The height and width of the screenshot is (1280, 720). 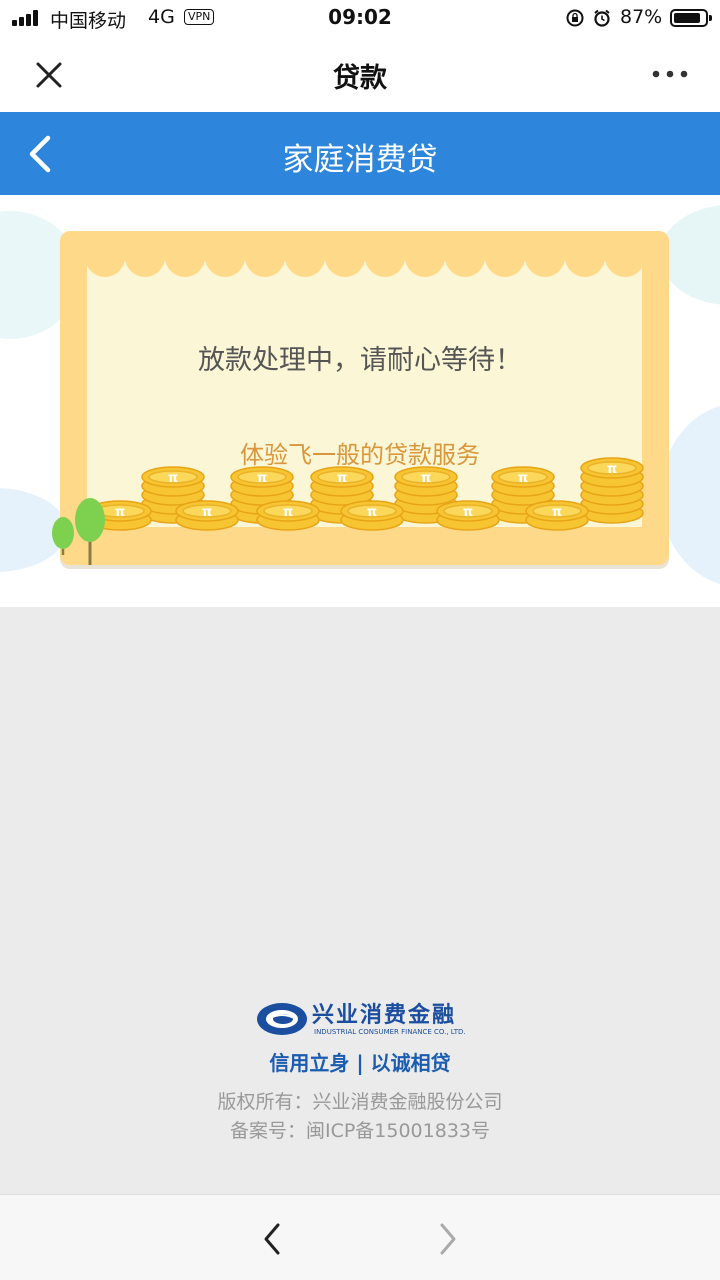 I want to click on status-bar: 中国移动 4G VPN 09:02 87%, so click(x=360, y=18).